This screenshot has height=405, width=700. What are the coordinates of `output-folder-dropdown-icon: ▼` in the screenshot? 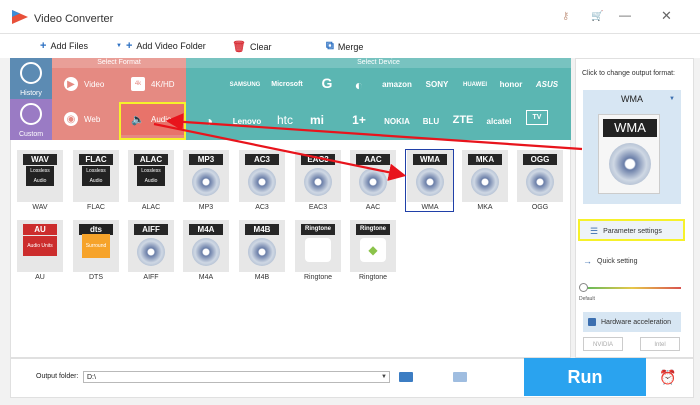 It's located at (384, 377).